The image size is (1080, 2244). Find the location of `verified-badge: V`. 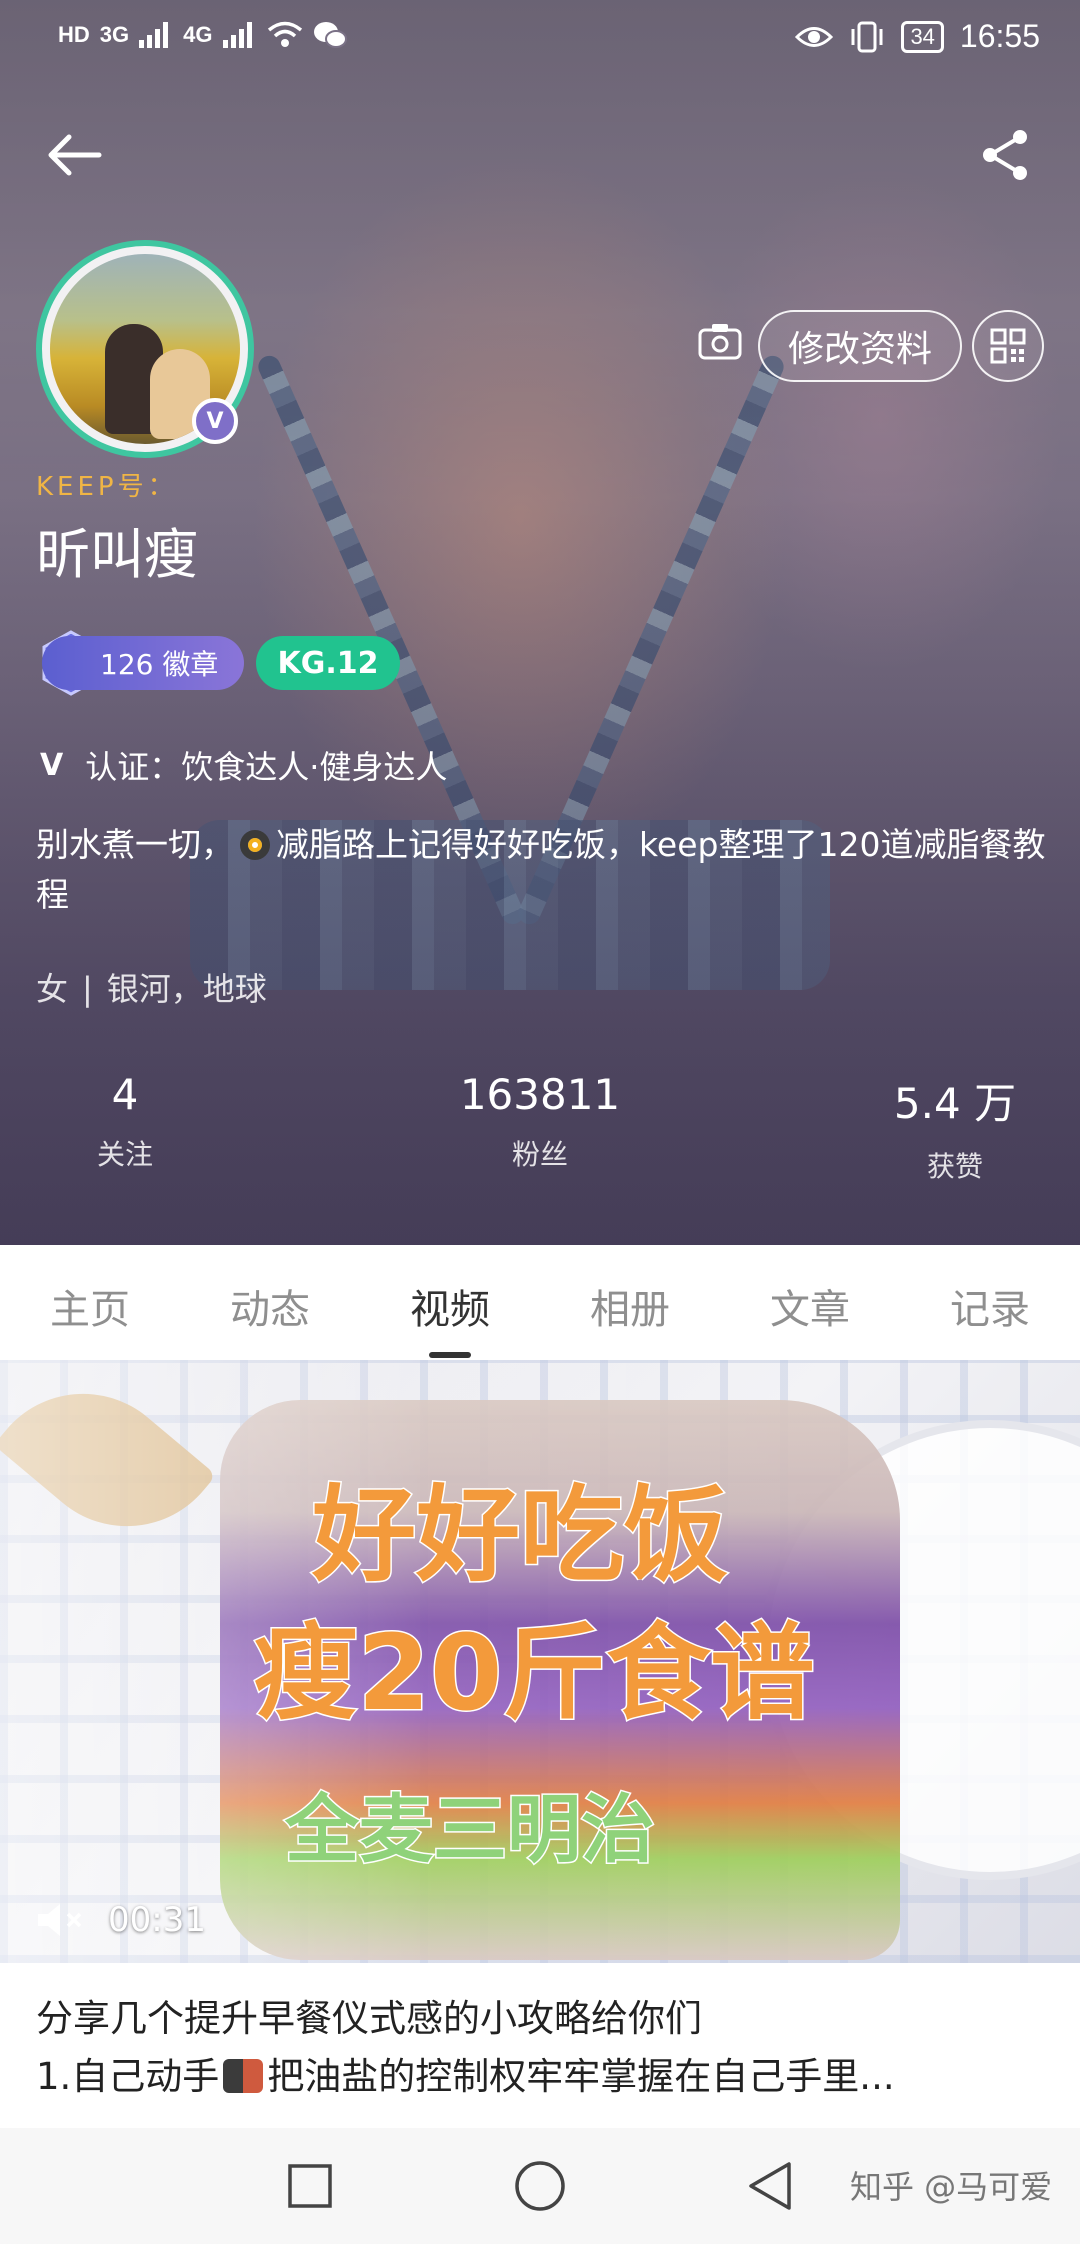

verified-badge: V is located at coordinates (215, 421).